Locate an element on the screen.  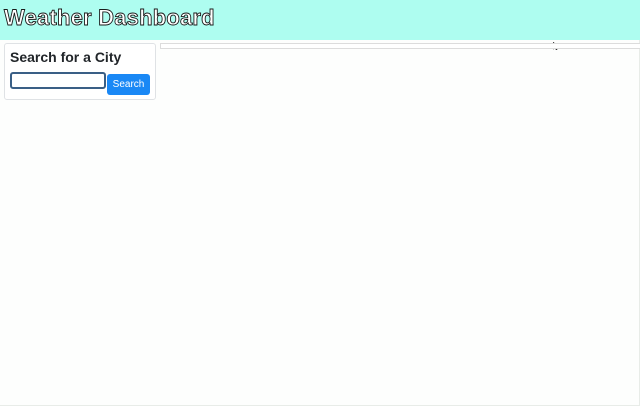
search-button: Search is located at coordinates (128, 84).